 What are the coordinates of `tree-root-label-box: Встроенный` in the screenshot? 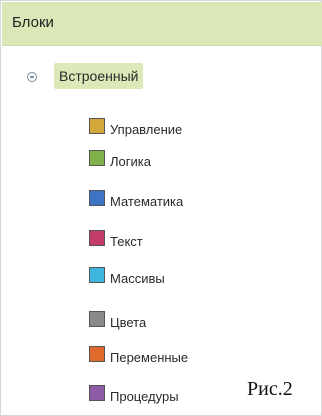 It's located at (99, 76).